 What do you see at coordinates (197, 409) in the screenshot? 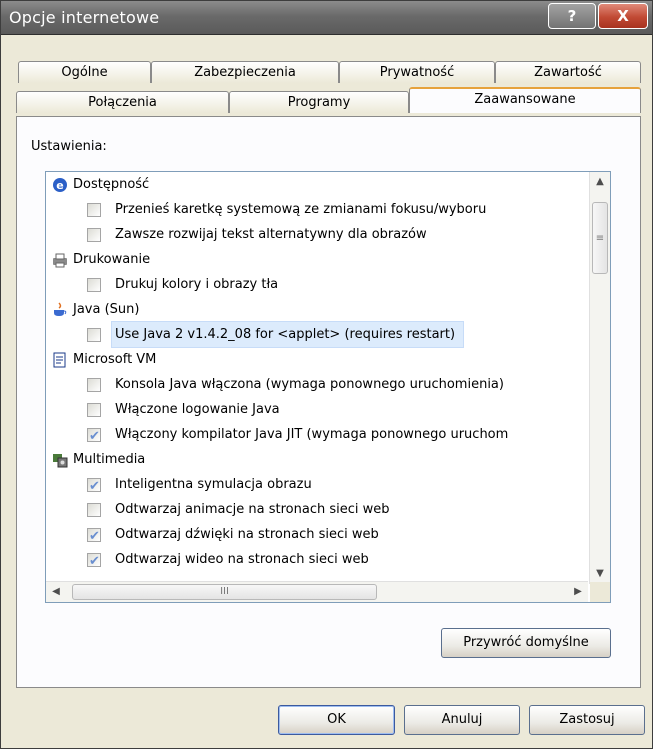
I see `tree-item-label: Włączone logowanie Java` at bounding box center [197, 409].